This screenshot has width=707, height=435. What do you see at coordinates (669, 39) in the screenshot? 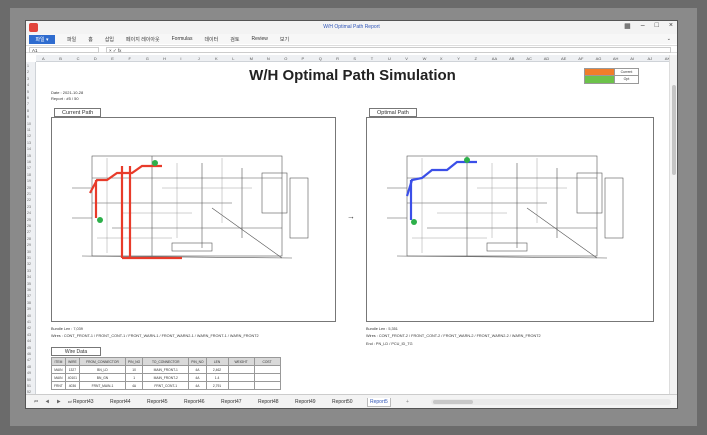
I see `ribbon-collapse-icon: ⌄` at bounding box center [669, 39].